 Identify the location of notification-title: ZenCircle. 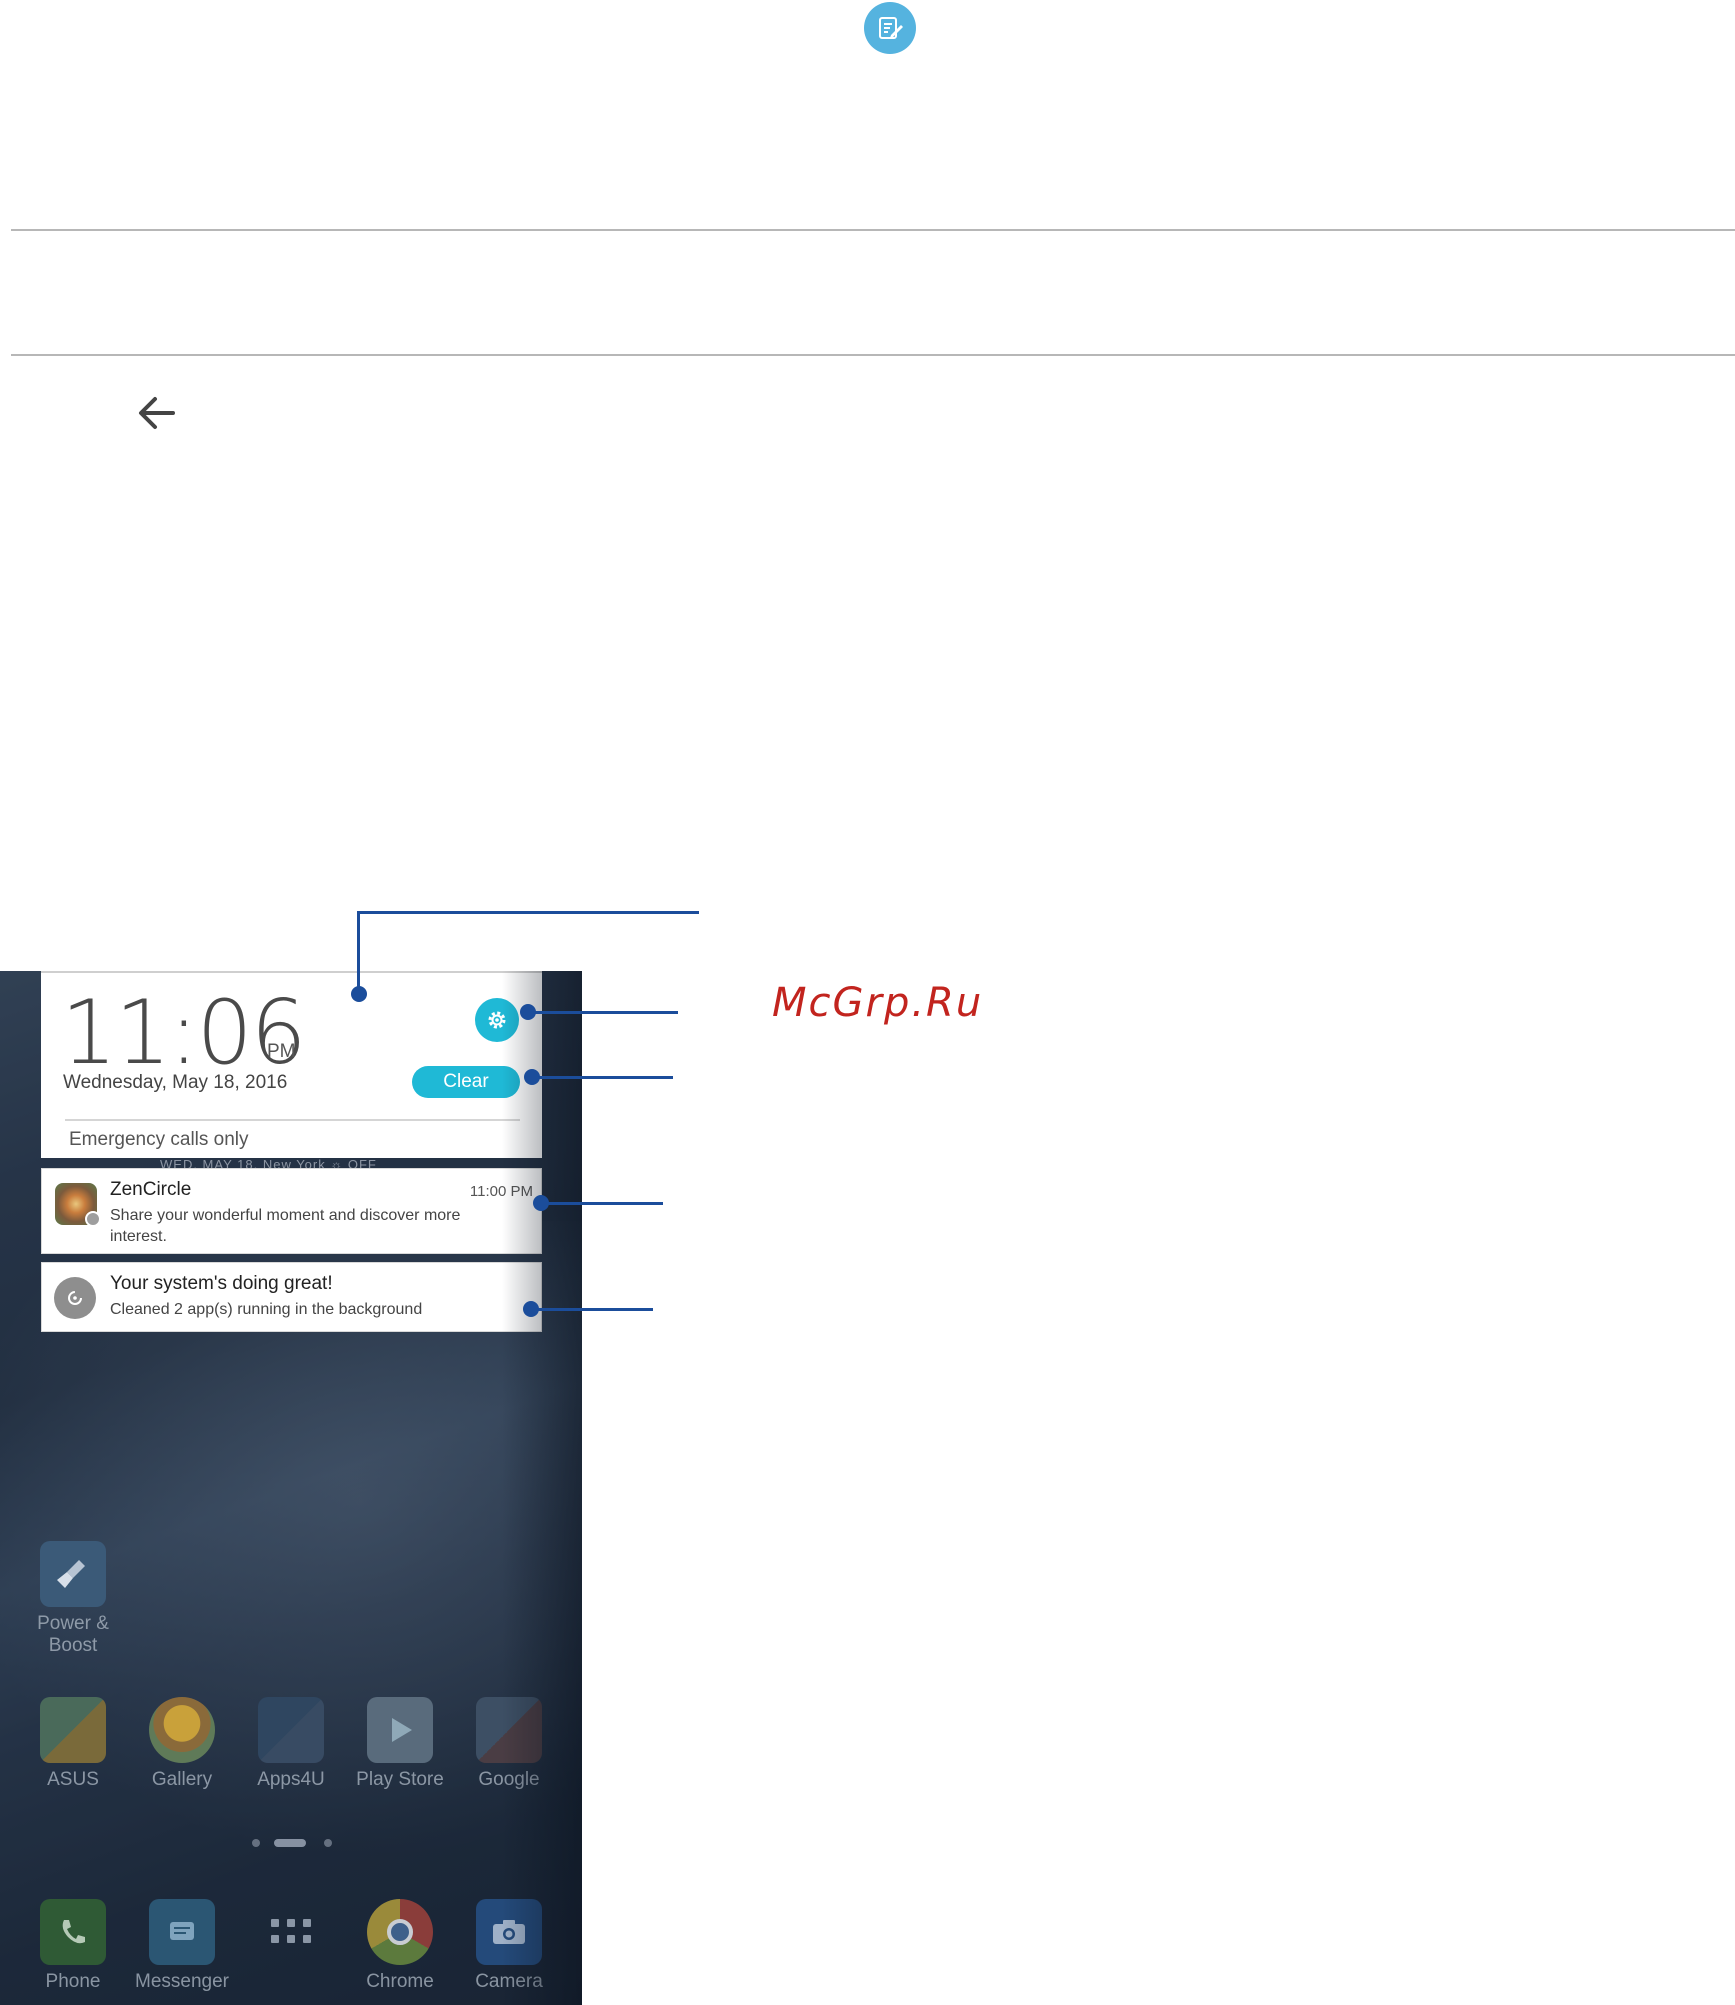
(151, 1189).